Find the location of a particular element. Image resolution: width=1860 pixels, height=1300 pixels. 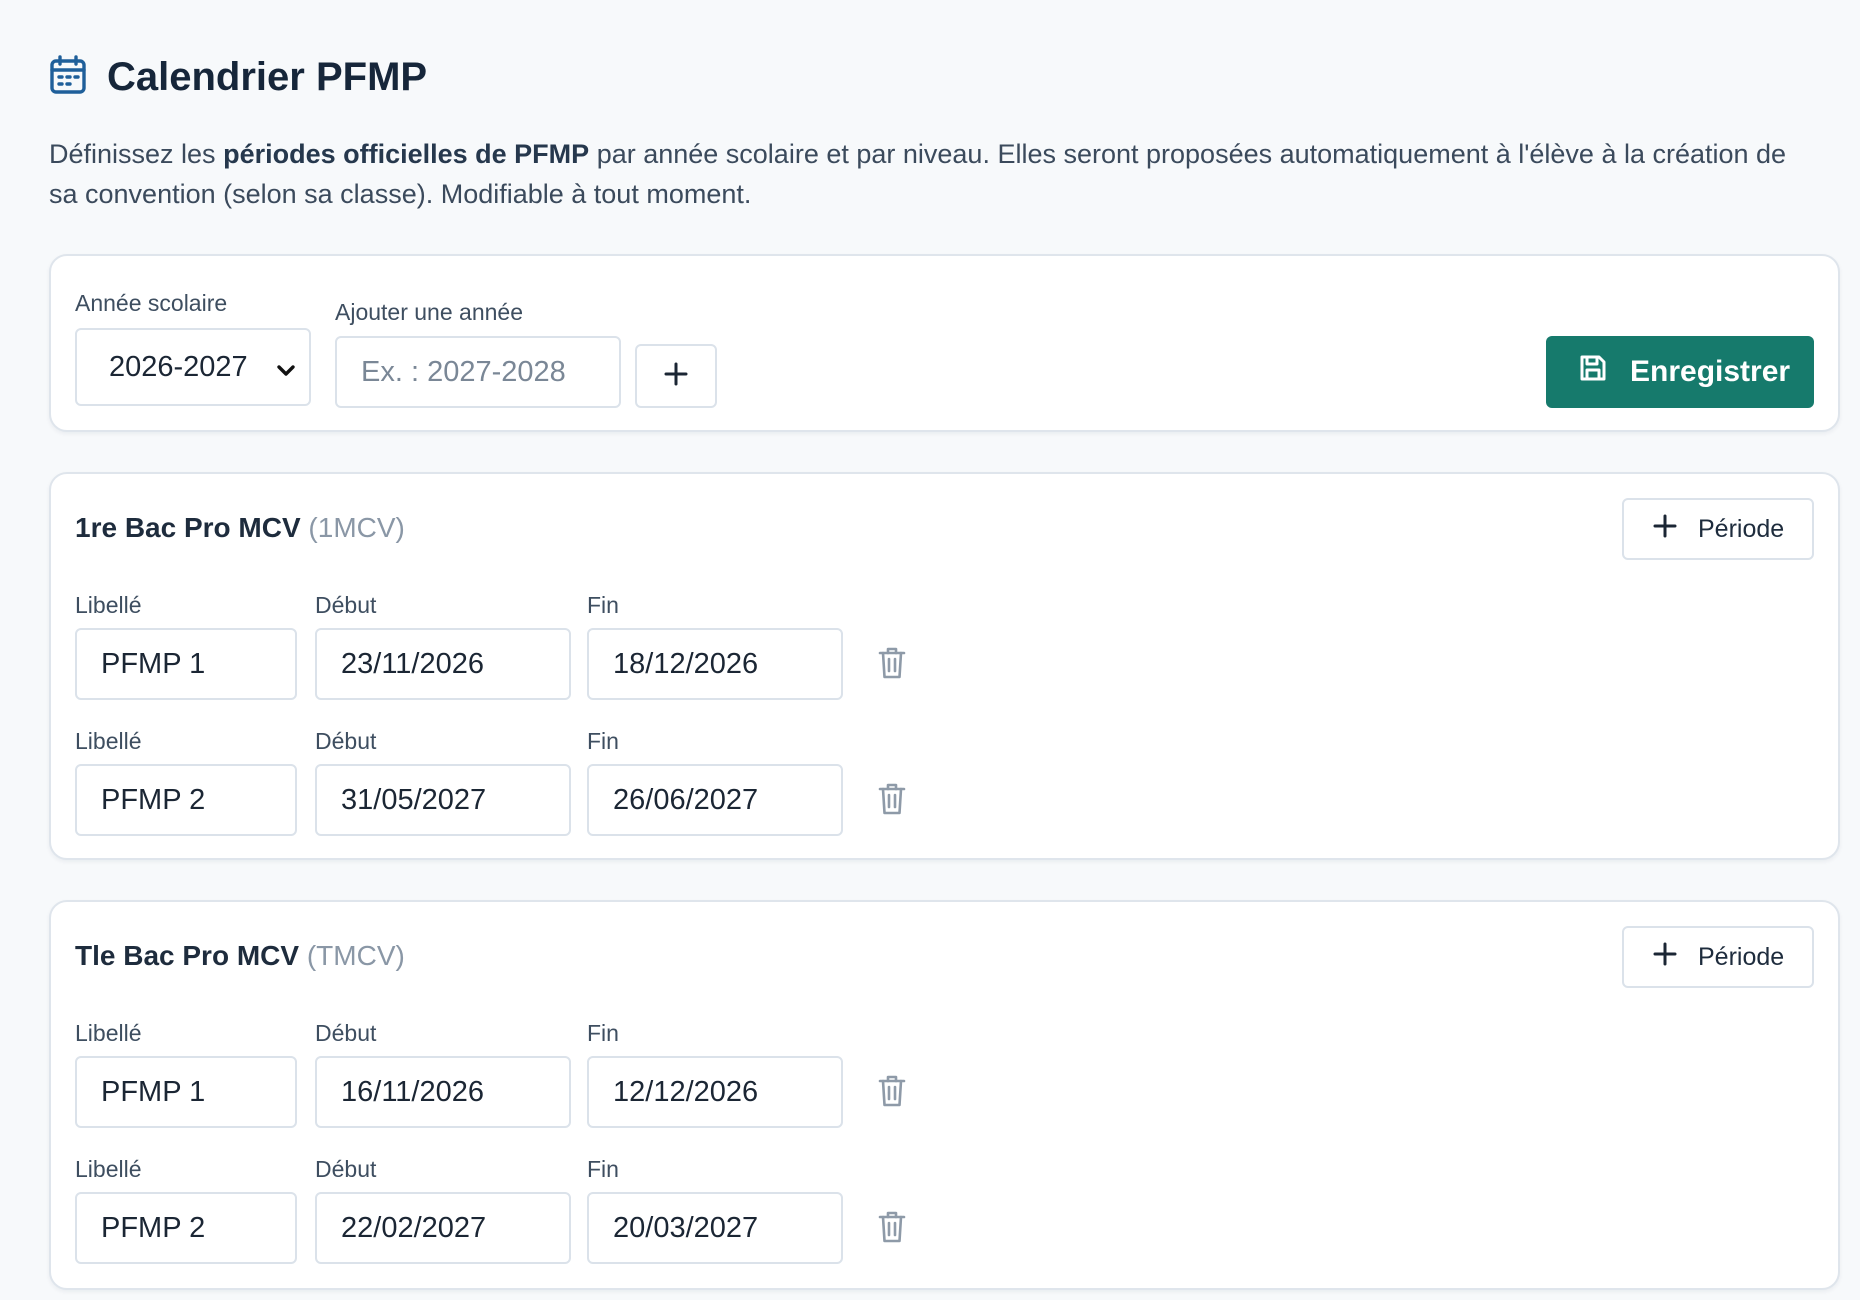

level-name: Tle Bac Pro MCV is located at coordinates (187, 955).